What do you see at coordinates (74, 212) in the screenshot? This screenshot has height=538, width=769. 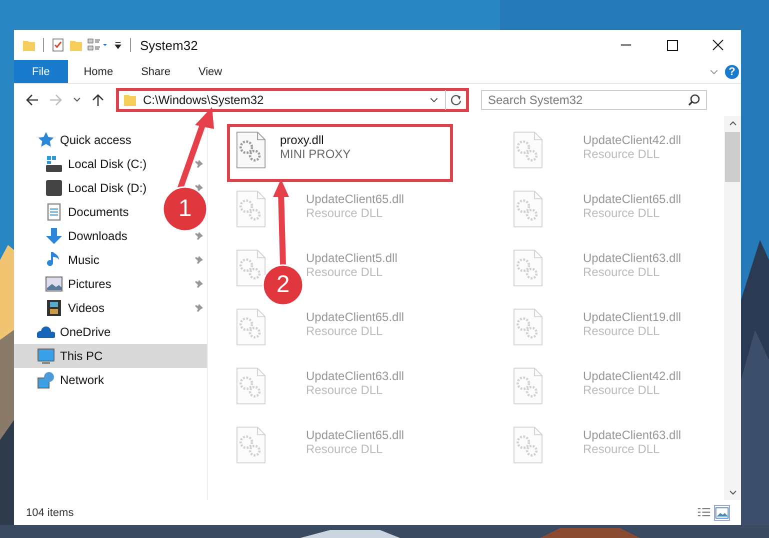 I see `sidebar-item: Documents` at bounding box center [74, 212].